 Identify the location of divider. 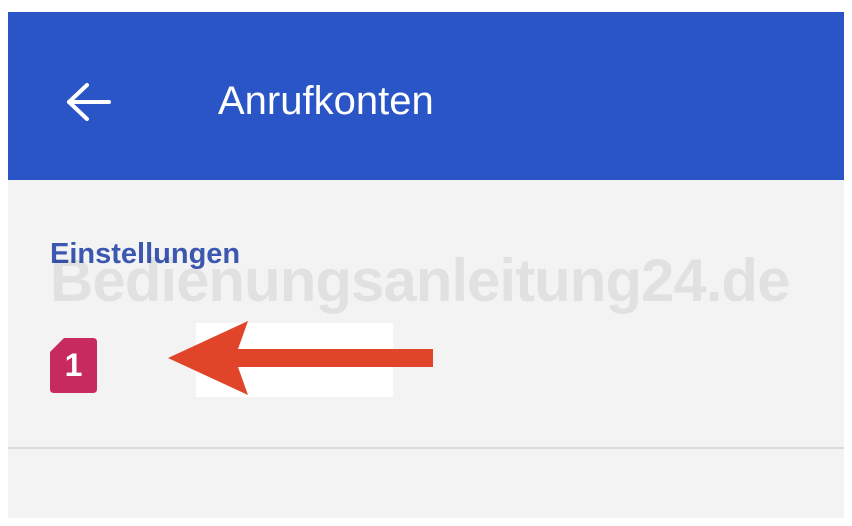
(426, 448).